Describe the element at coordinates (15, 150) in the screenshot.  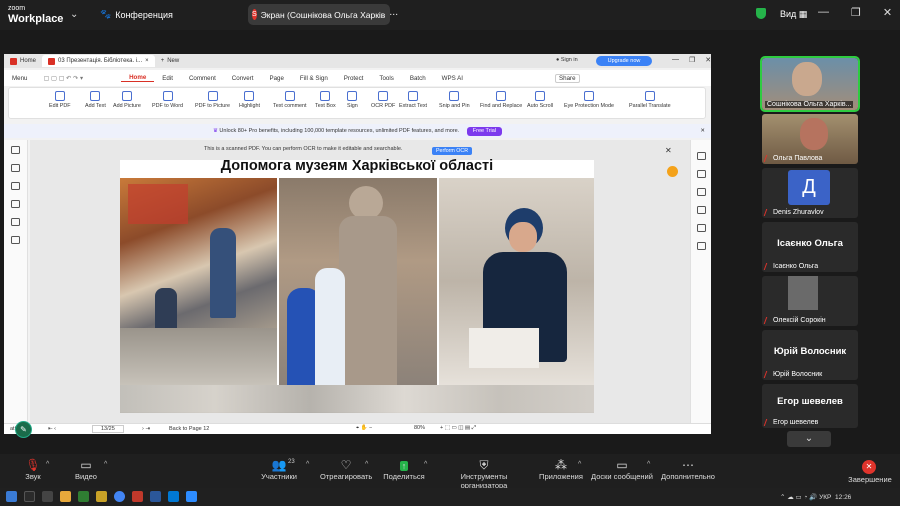
I see `bookmark-icon` at that location.